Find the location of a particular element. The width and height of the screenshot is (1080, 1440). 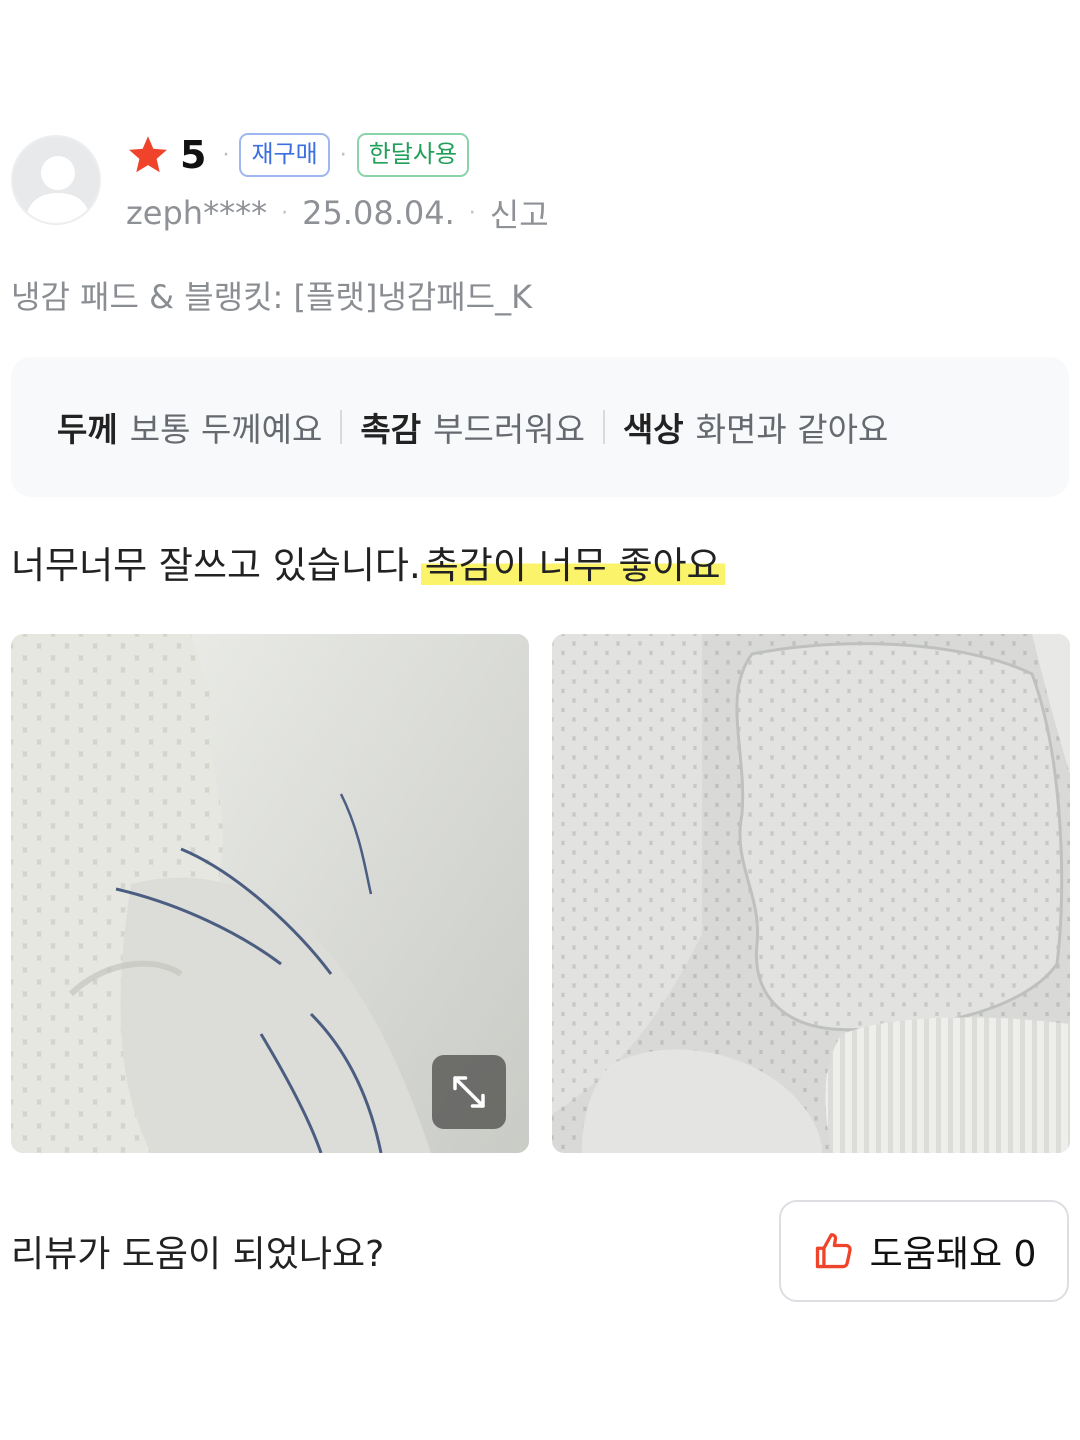

user-silhouette-icon is located at coordinates (56, 180).